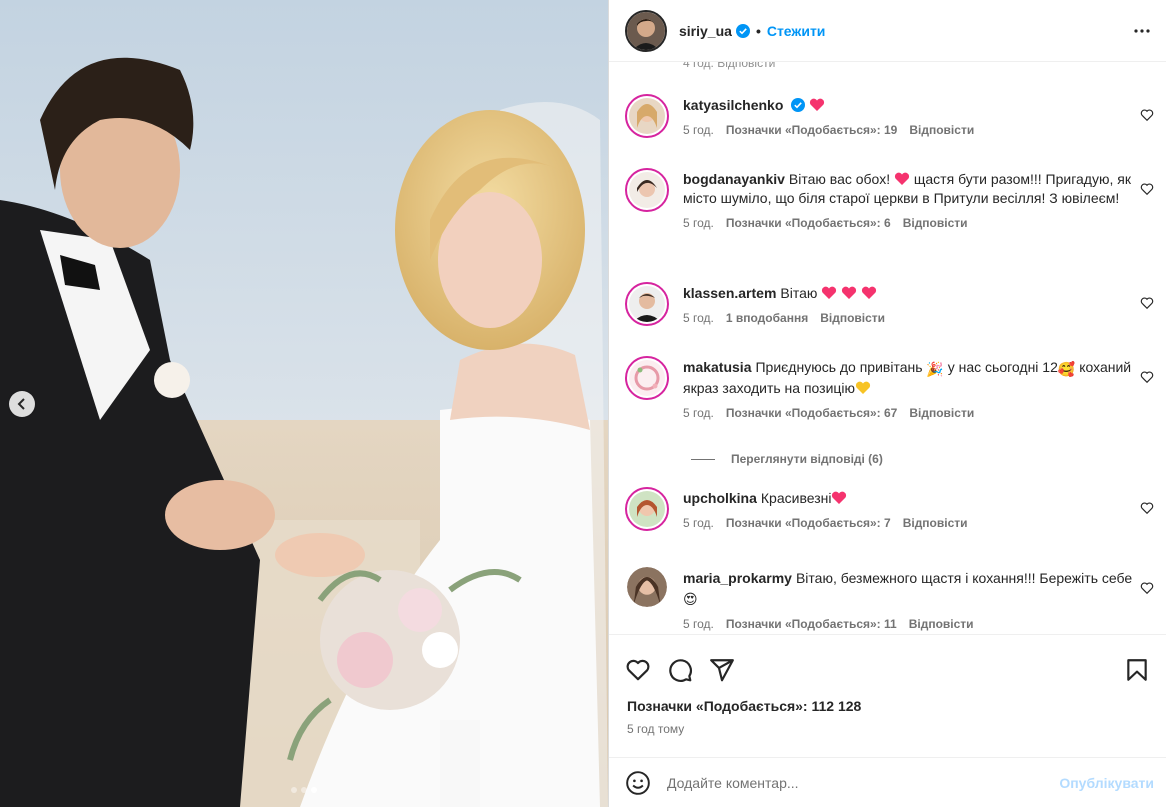 This screenshot has height=807, width=1166. Describe the element at coordinates (314, 790) in the screenshot. I see `carousel-dot-active` at that location.